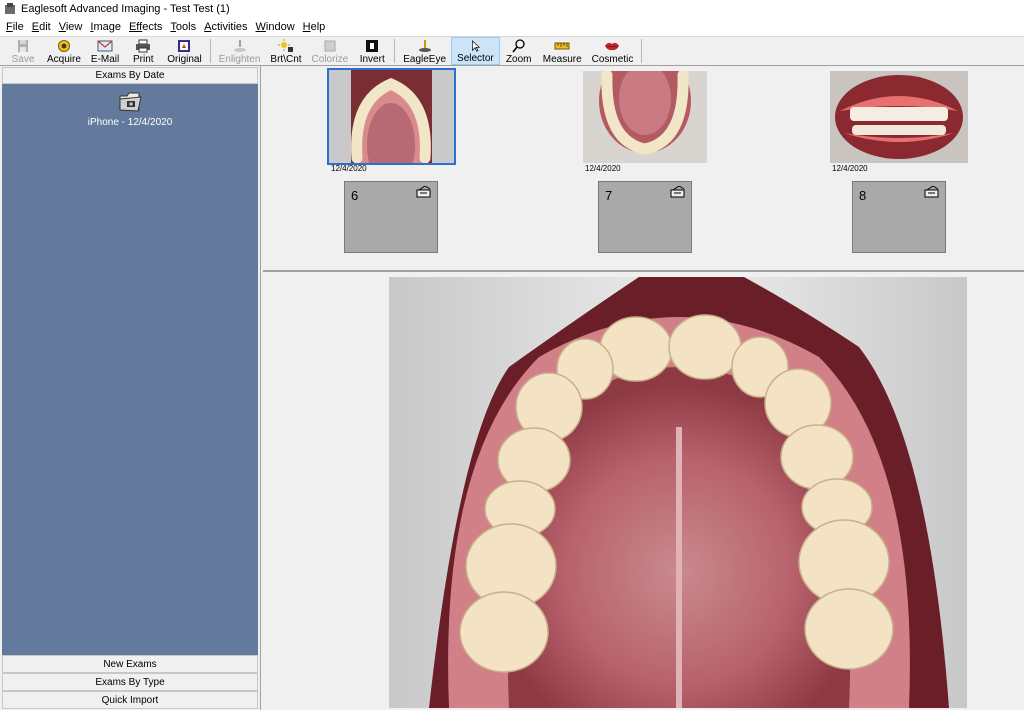  I want to click on slot-number: 8, so click(863, 195).